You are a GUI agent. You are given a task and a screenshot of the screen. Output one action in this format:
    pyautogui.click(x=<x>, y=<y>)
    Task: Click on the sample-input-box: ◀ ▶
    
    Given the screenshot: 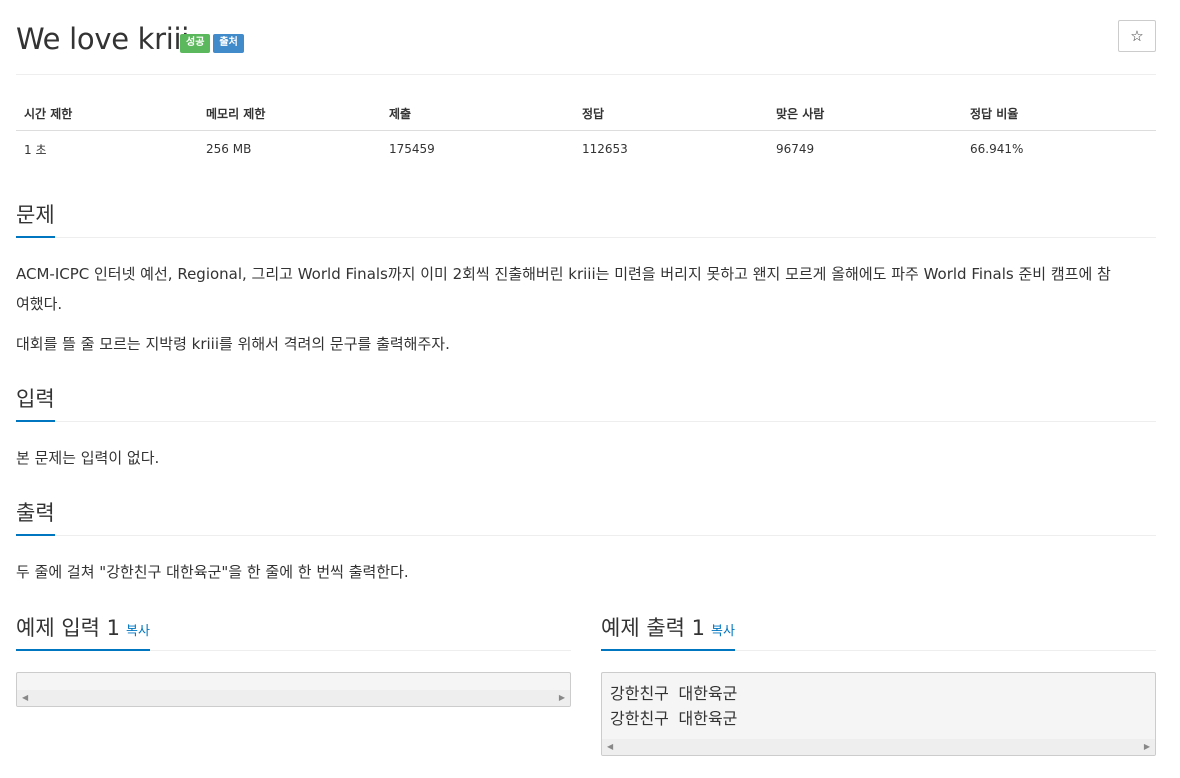 What is the action you would take?
    pyautogui.click(x=293, y=689)
    